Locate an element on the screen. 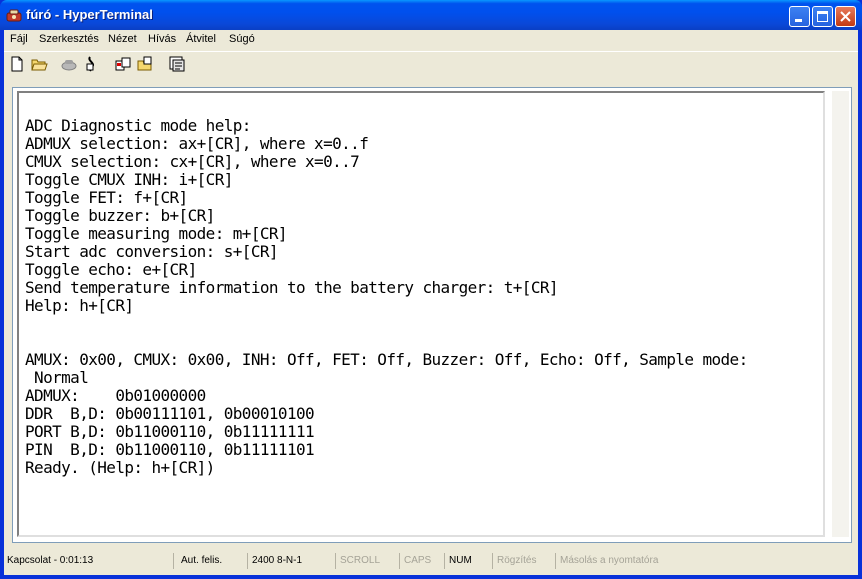 The image size is (862, 579). menu-call: Hívás is located at coordinates (162, 39).